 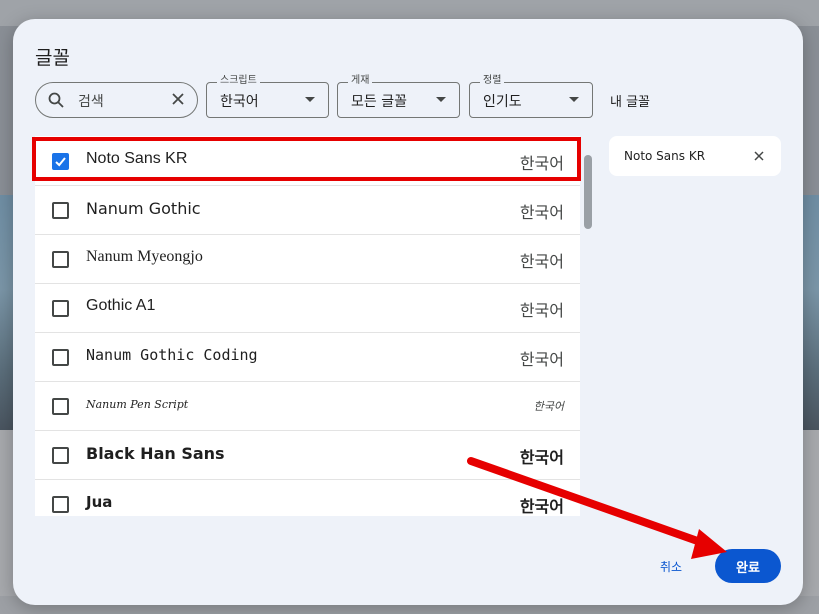 I want to click on search-input: 검색, so click(x=116, y=100).